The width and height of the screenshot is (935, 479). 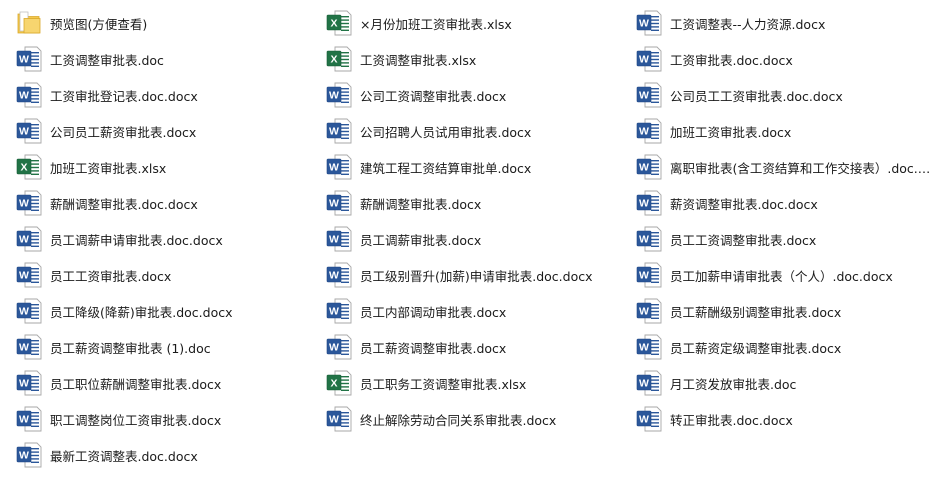 I want to click on file-name: 工资调整表--人力资源.docx, so click(x=748, y=24).